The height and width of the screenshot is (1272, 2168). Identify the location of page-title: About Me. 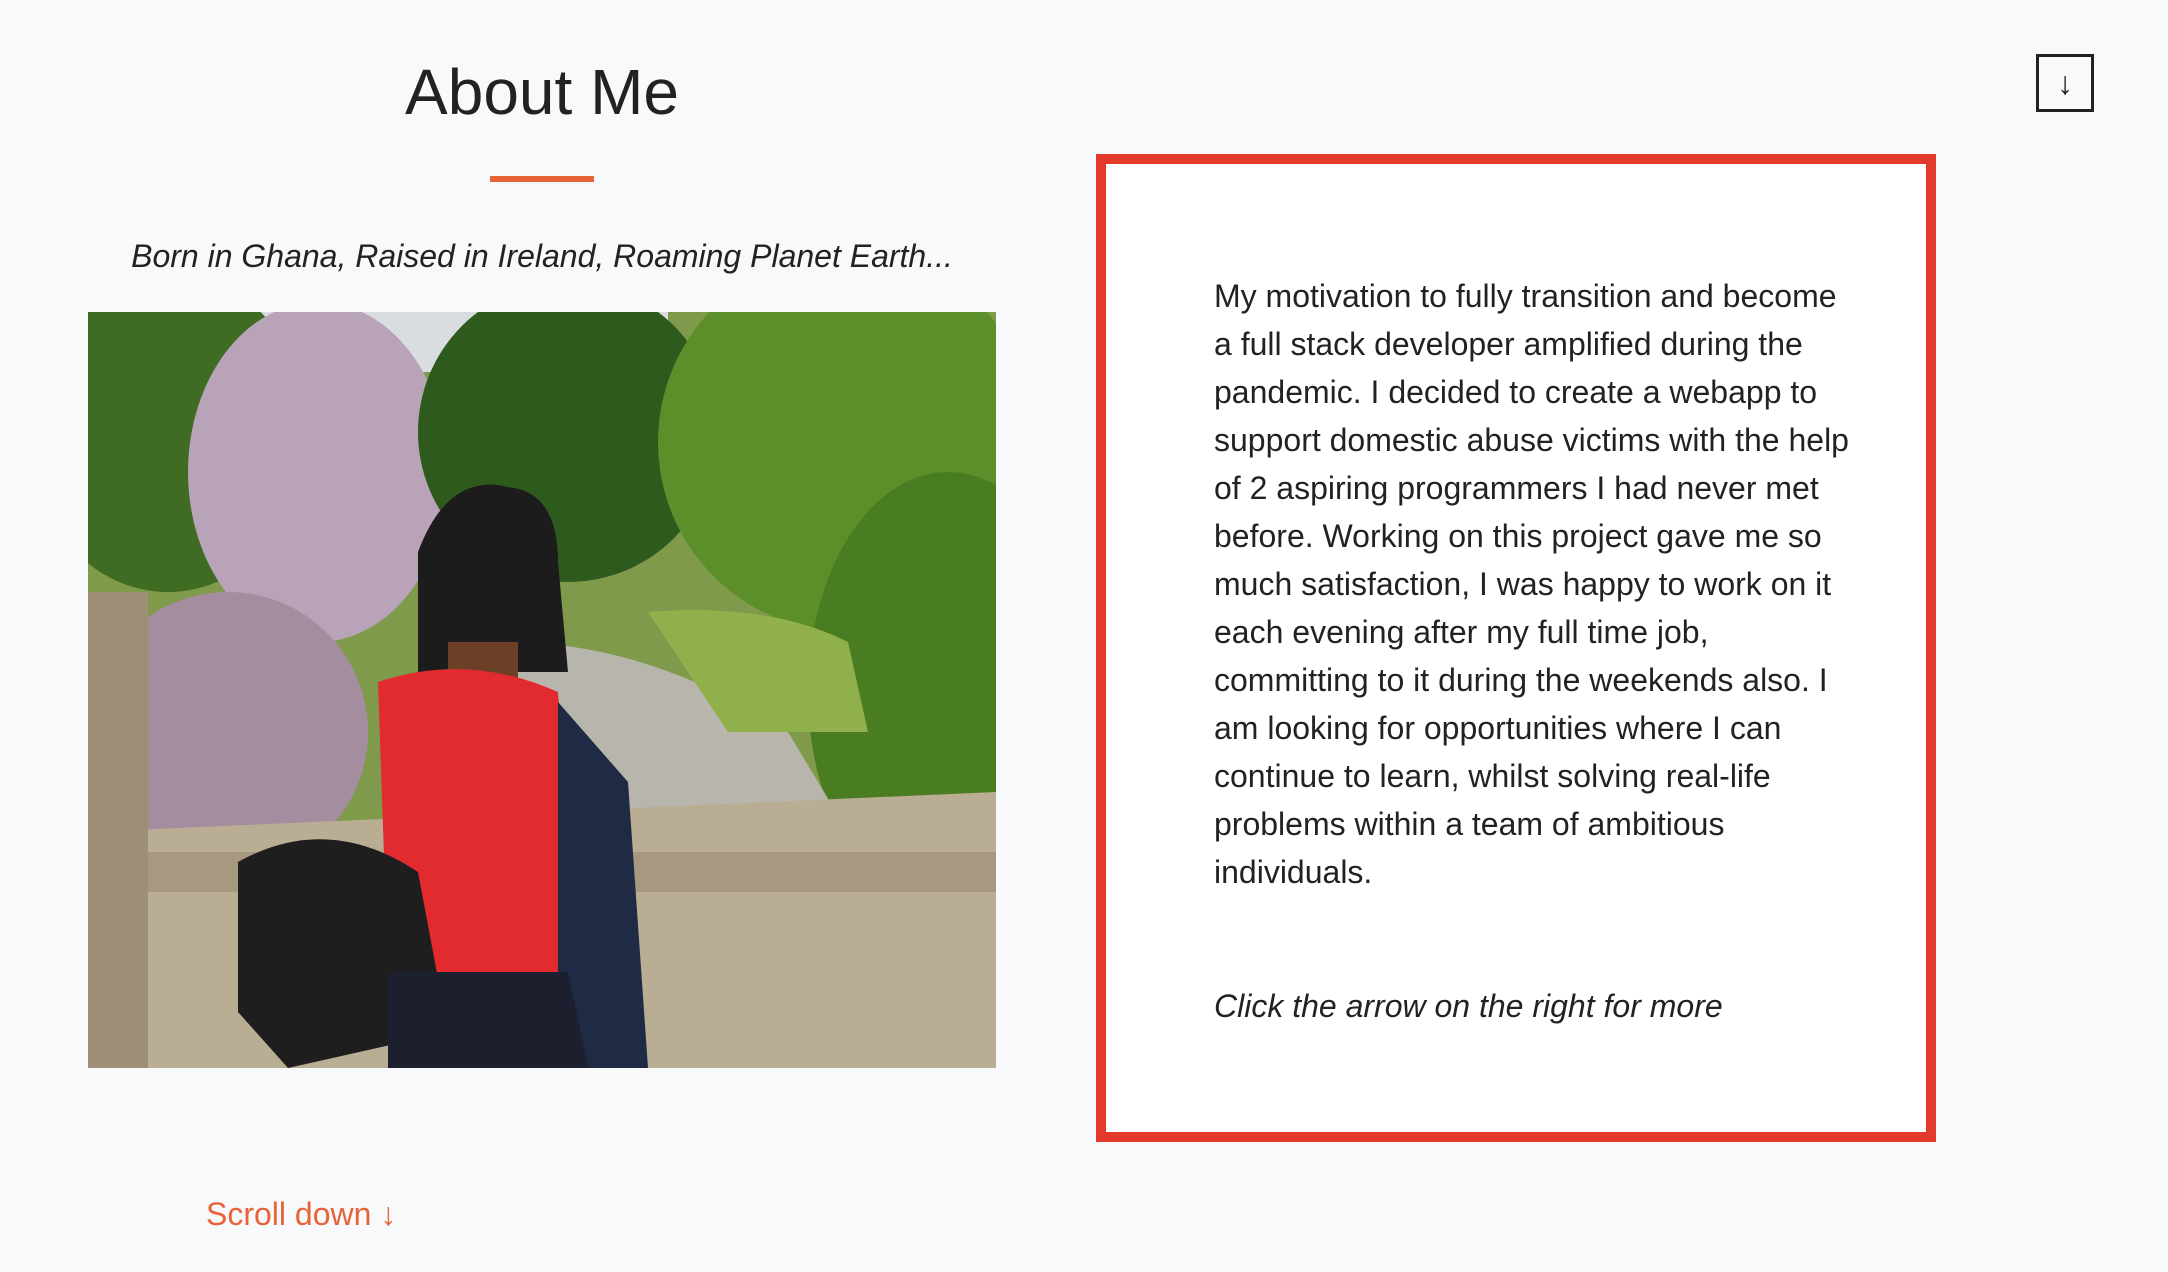
(542, 92).